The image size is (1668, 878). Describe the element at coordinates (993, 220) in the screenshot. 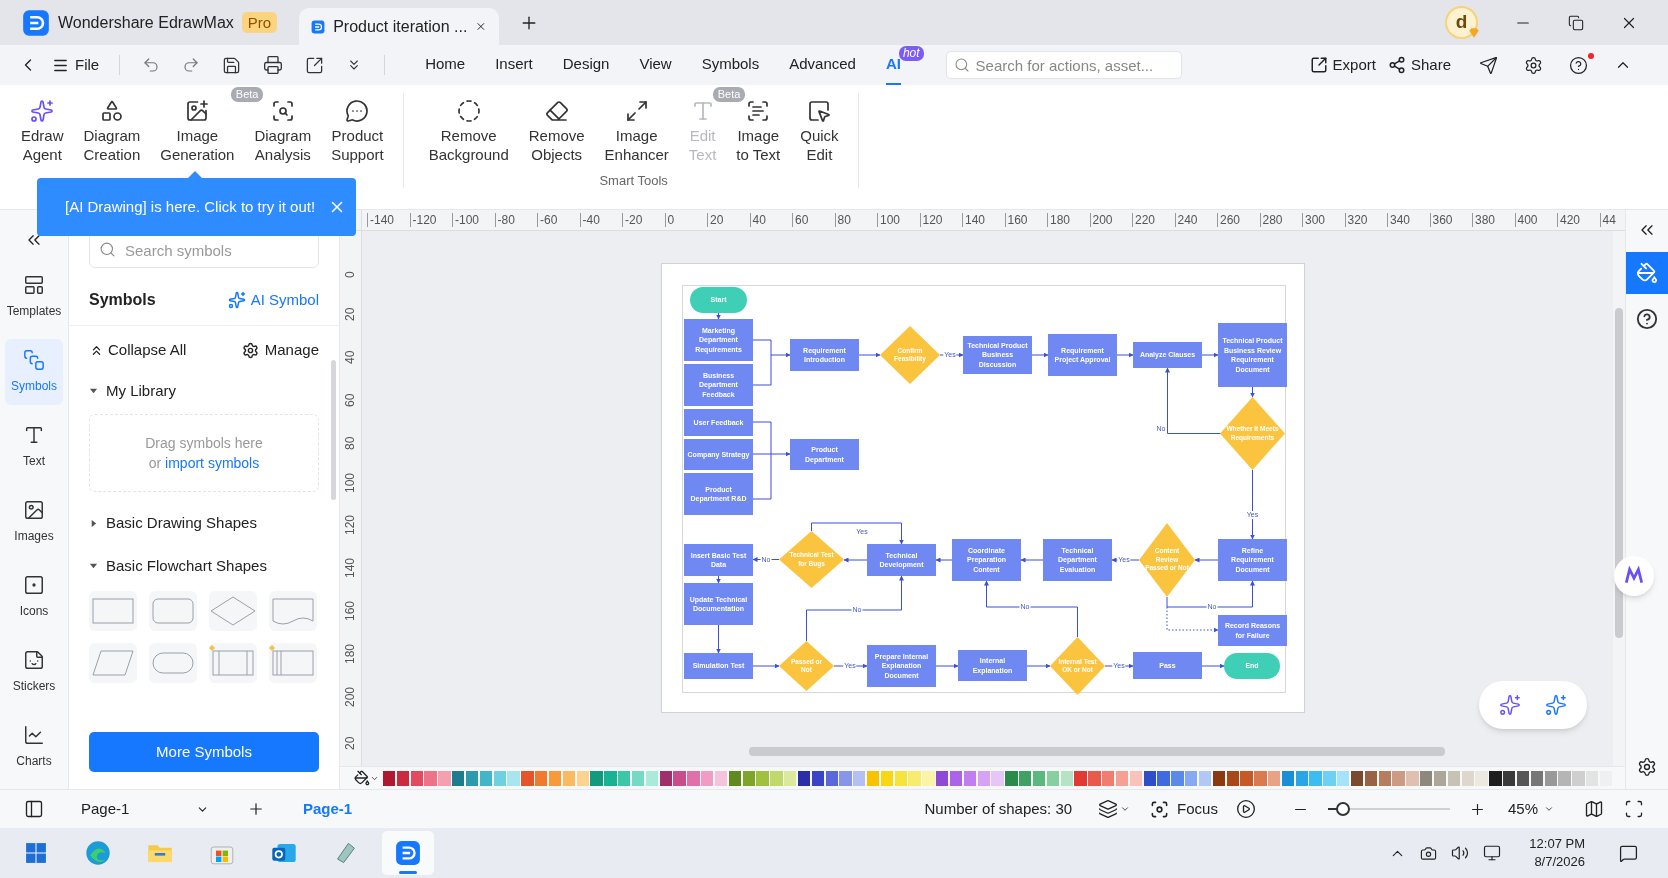

I see `horizontal-ruler: -140 -120 -100 -80 -60 -40 -20 0 20 40 60 80 100 120 140 160 180 200 220 240 260 280 300 320 340 360 380 400 420 44` at that location.